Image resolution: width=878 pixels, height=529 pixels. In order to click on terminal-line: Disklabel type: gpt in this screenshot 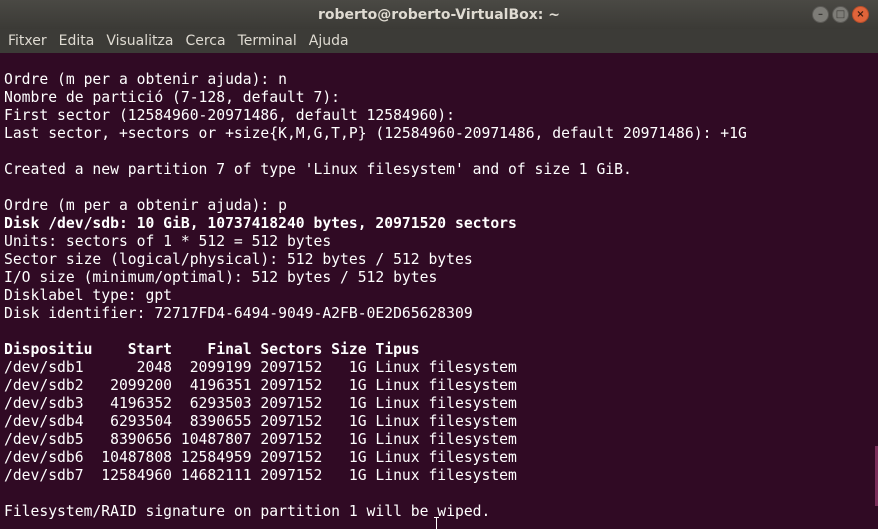, I will do `click(88, 295)`.